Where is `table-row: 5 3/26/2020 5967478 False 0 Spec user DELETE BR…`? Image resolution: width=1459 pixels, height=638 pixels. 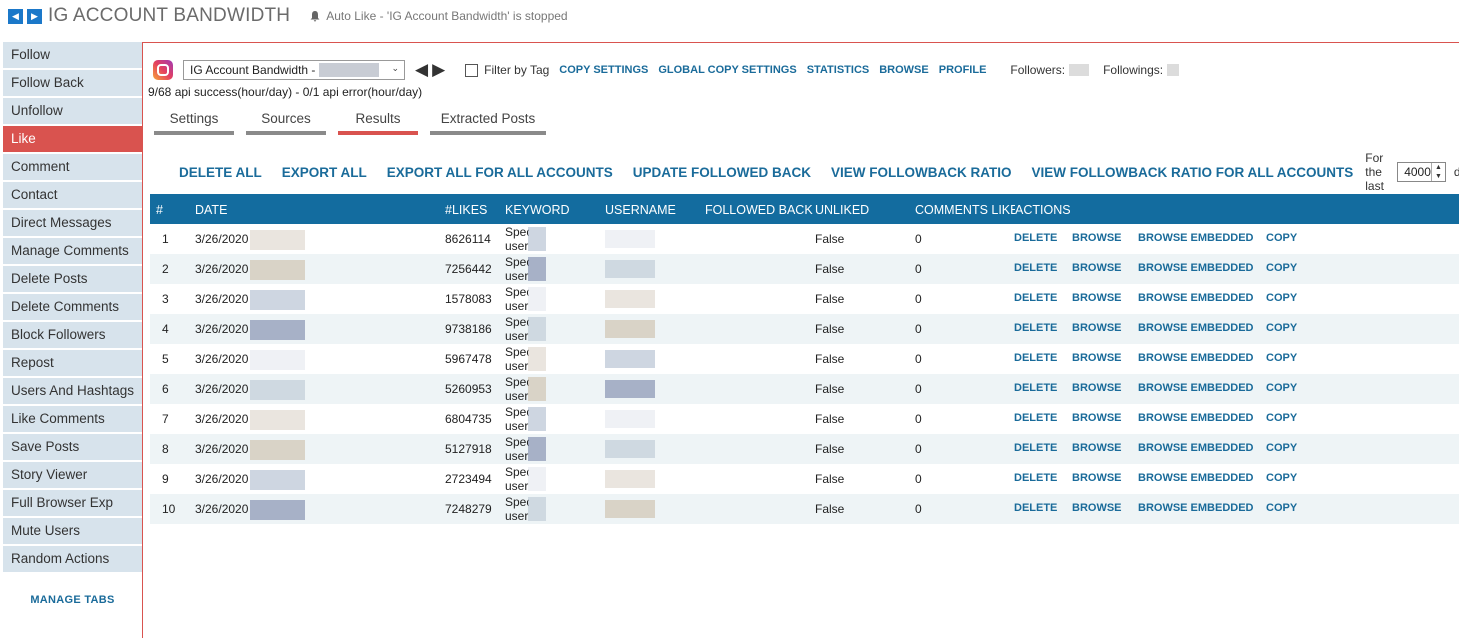
table-row: 5 3/26/2020 5967478 False 0 Spec user DELETE BR… is located at coordinates (804, 359).